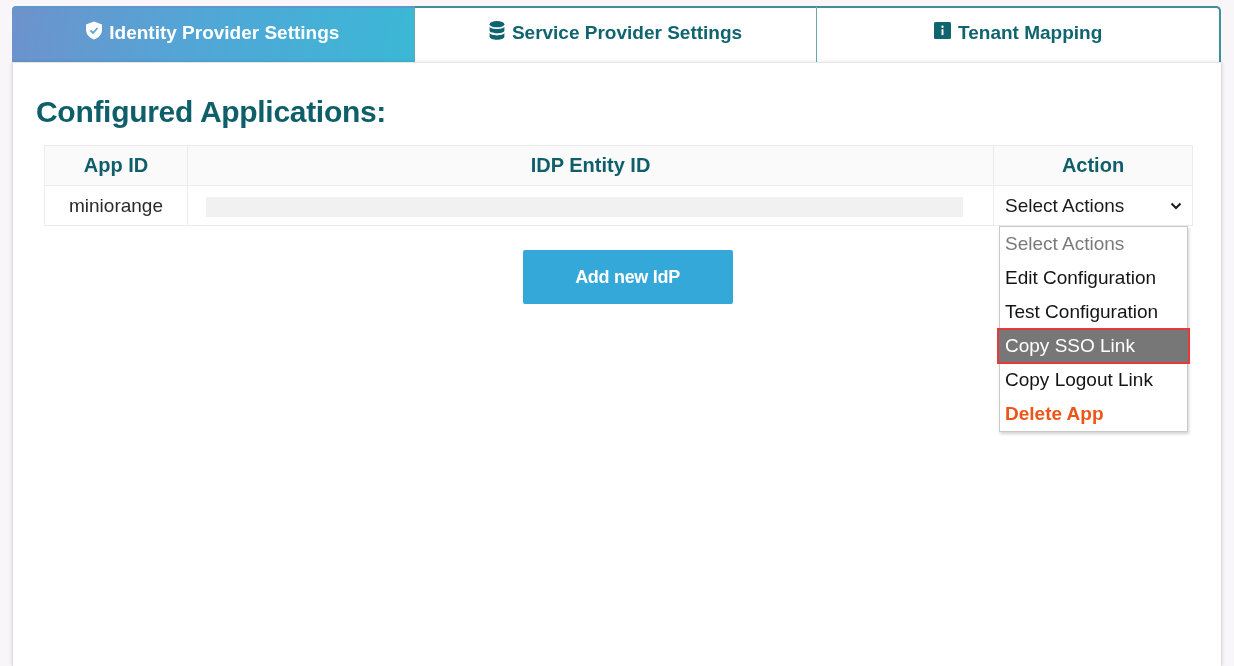  Describe the element at coordinates (943, 30) in the screenshot. I see `info-icon` at that location.